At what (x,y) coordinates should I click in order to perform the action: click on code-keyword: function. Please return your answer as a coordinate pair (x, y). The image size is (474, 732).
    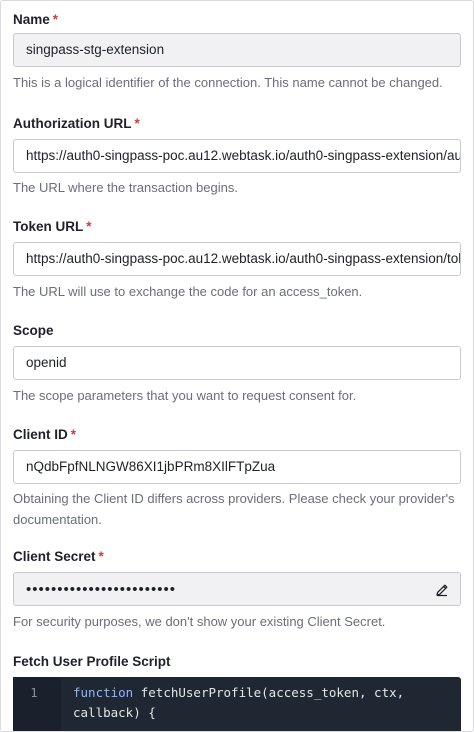
    Looking at the image, I should click on (103, 692).